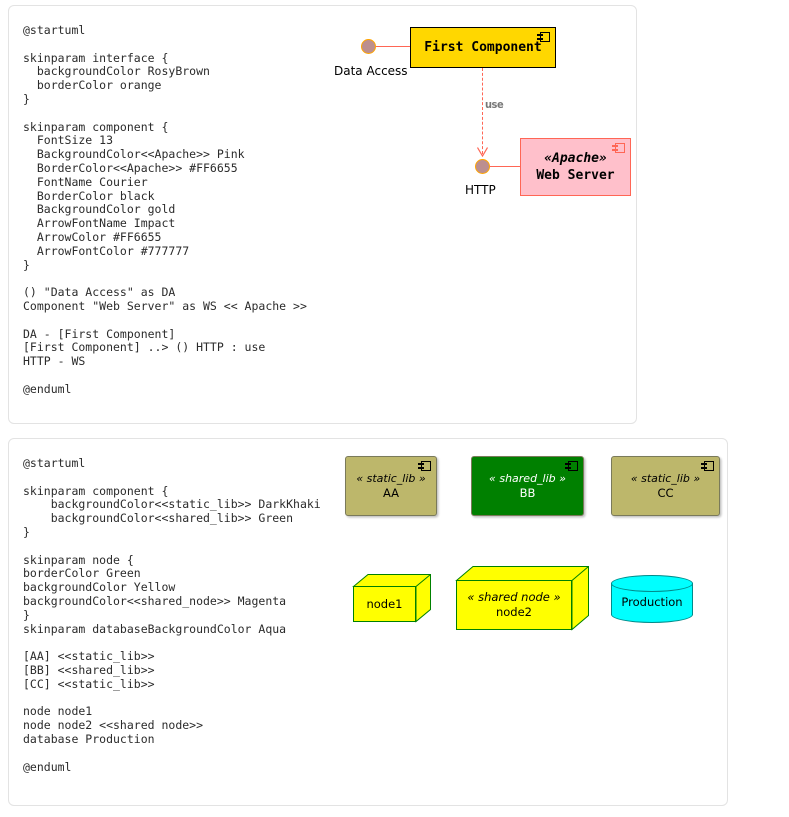 The width and height of the screenshot is (789, 817). Describe the element at coordinates (527, 478) in the screenshot. I see `component-stereotype: « shared_lib »` at that location.